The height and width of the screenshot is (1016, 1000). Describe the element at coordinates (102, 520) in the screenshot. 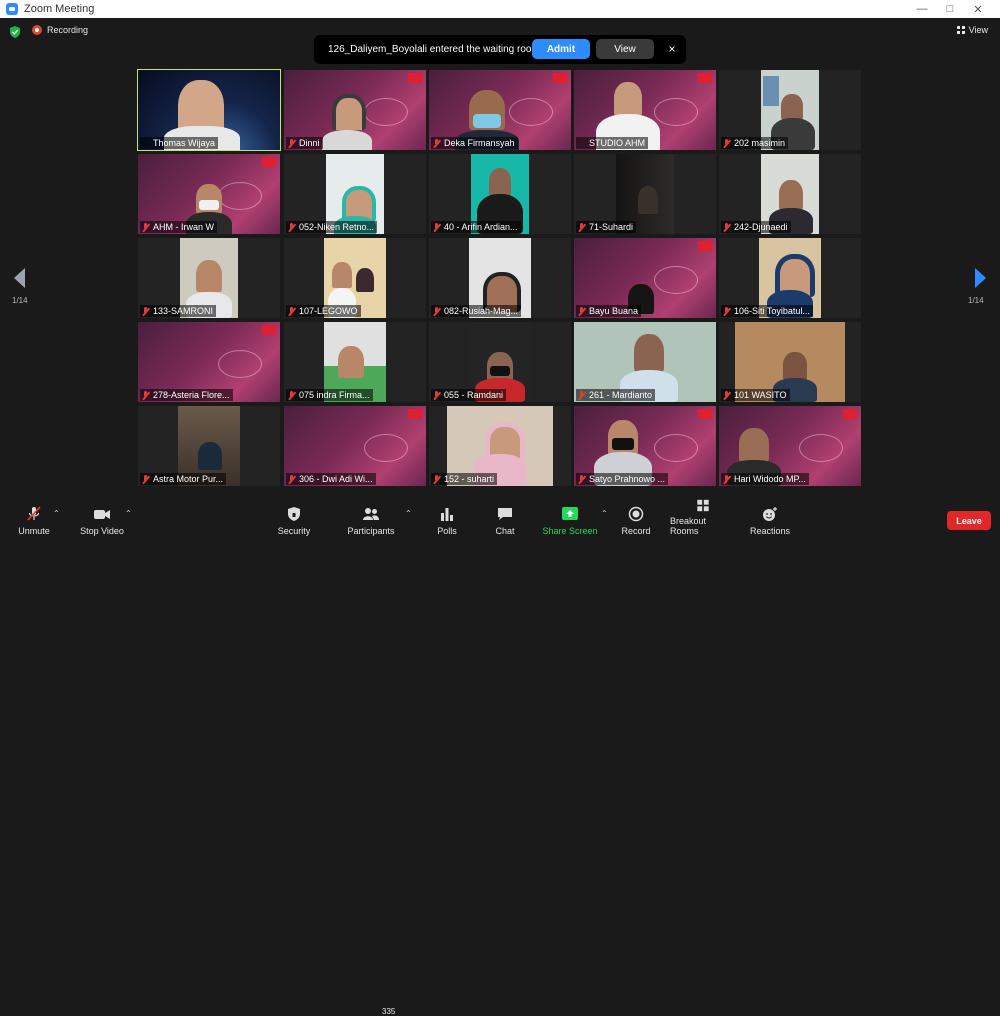

I see `stop-video-button: Stop Video` at that location.